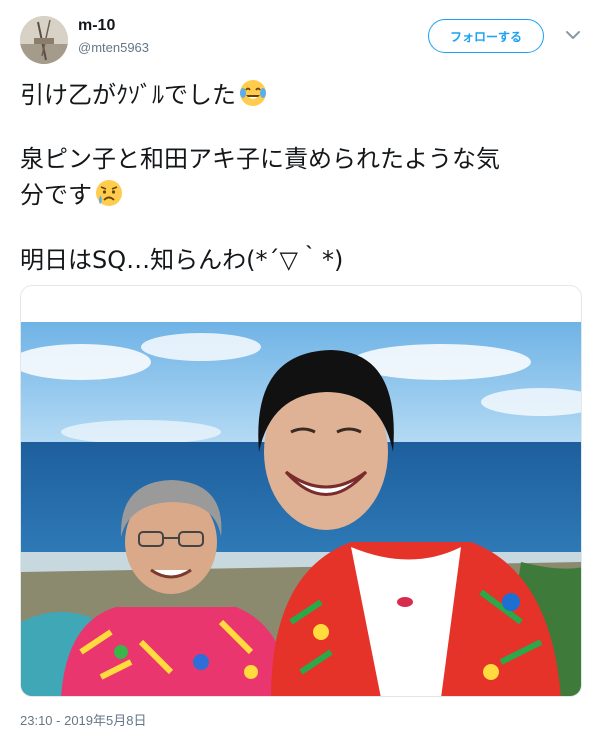 This screenshot has width=605, height=736. Describe the element at coordinates (182, 260) in the screenshot. I see `tweet-text-line-4: 明日はSQ…知らんわ(*´▽｀*)` at that location.